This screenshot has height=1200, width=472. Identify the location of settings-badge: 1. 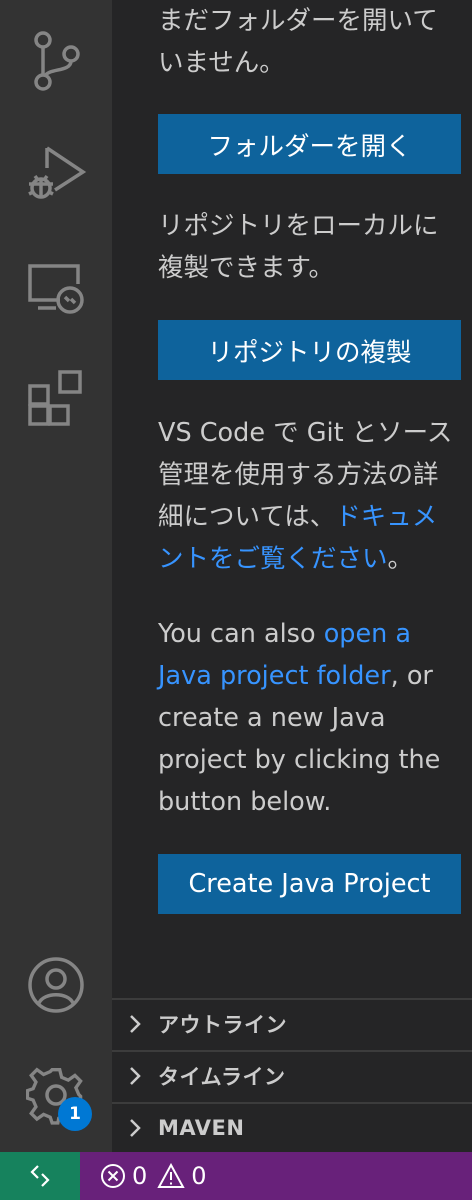
(75, 1114).